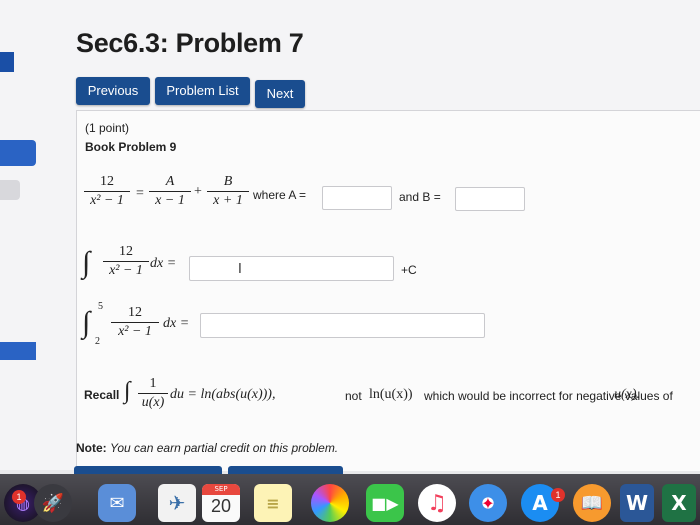  What do you see at coordinates (202, 91) in the screenshot?
I see `problem-list-button: Problem List` at bounding box center [202, 91].